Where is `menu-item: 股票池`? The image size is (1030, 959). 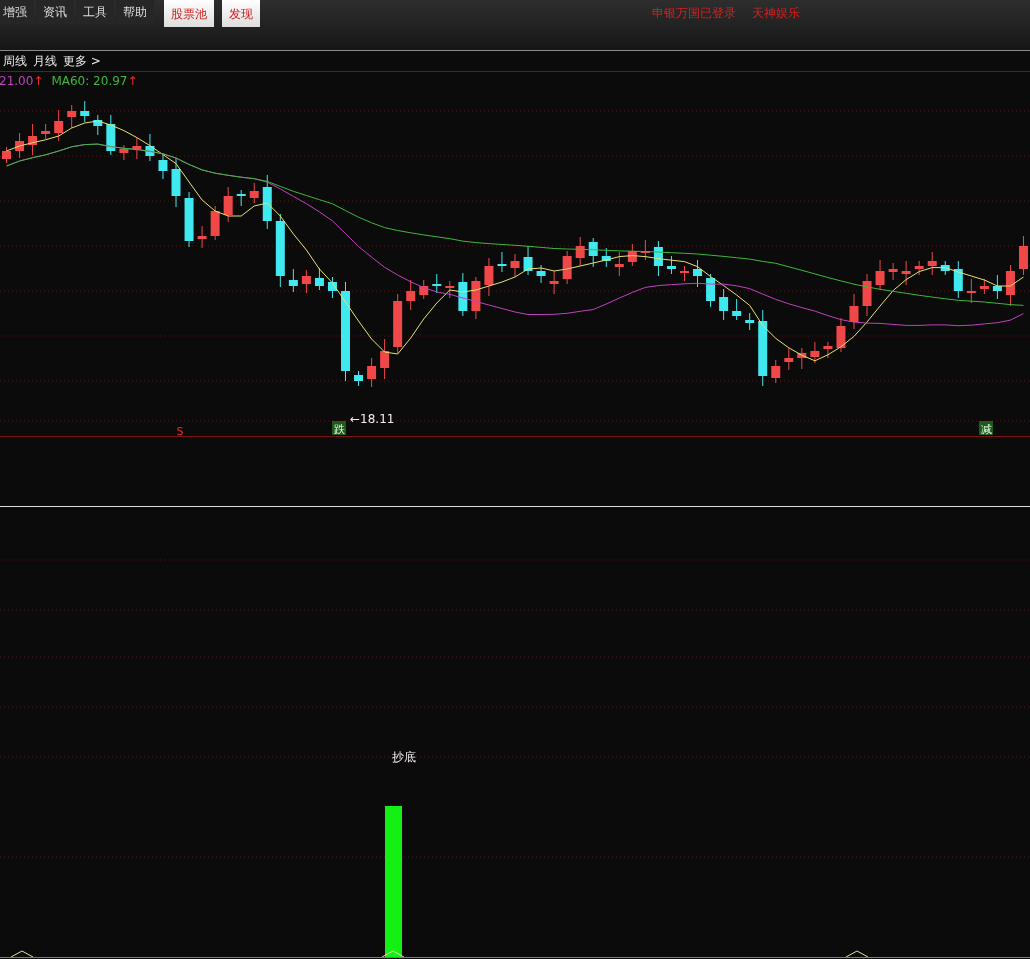
menu-item: 股票池 is located at coordinates (189, 13).